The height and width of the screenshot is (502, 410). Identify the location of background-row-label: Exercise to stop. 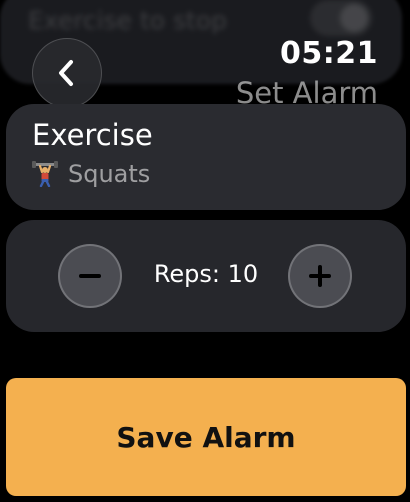
(128, 20).